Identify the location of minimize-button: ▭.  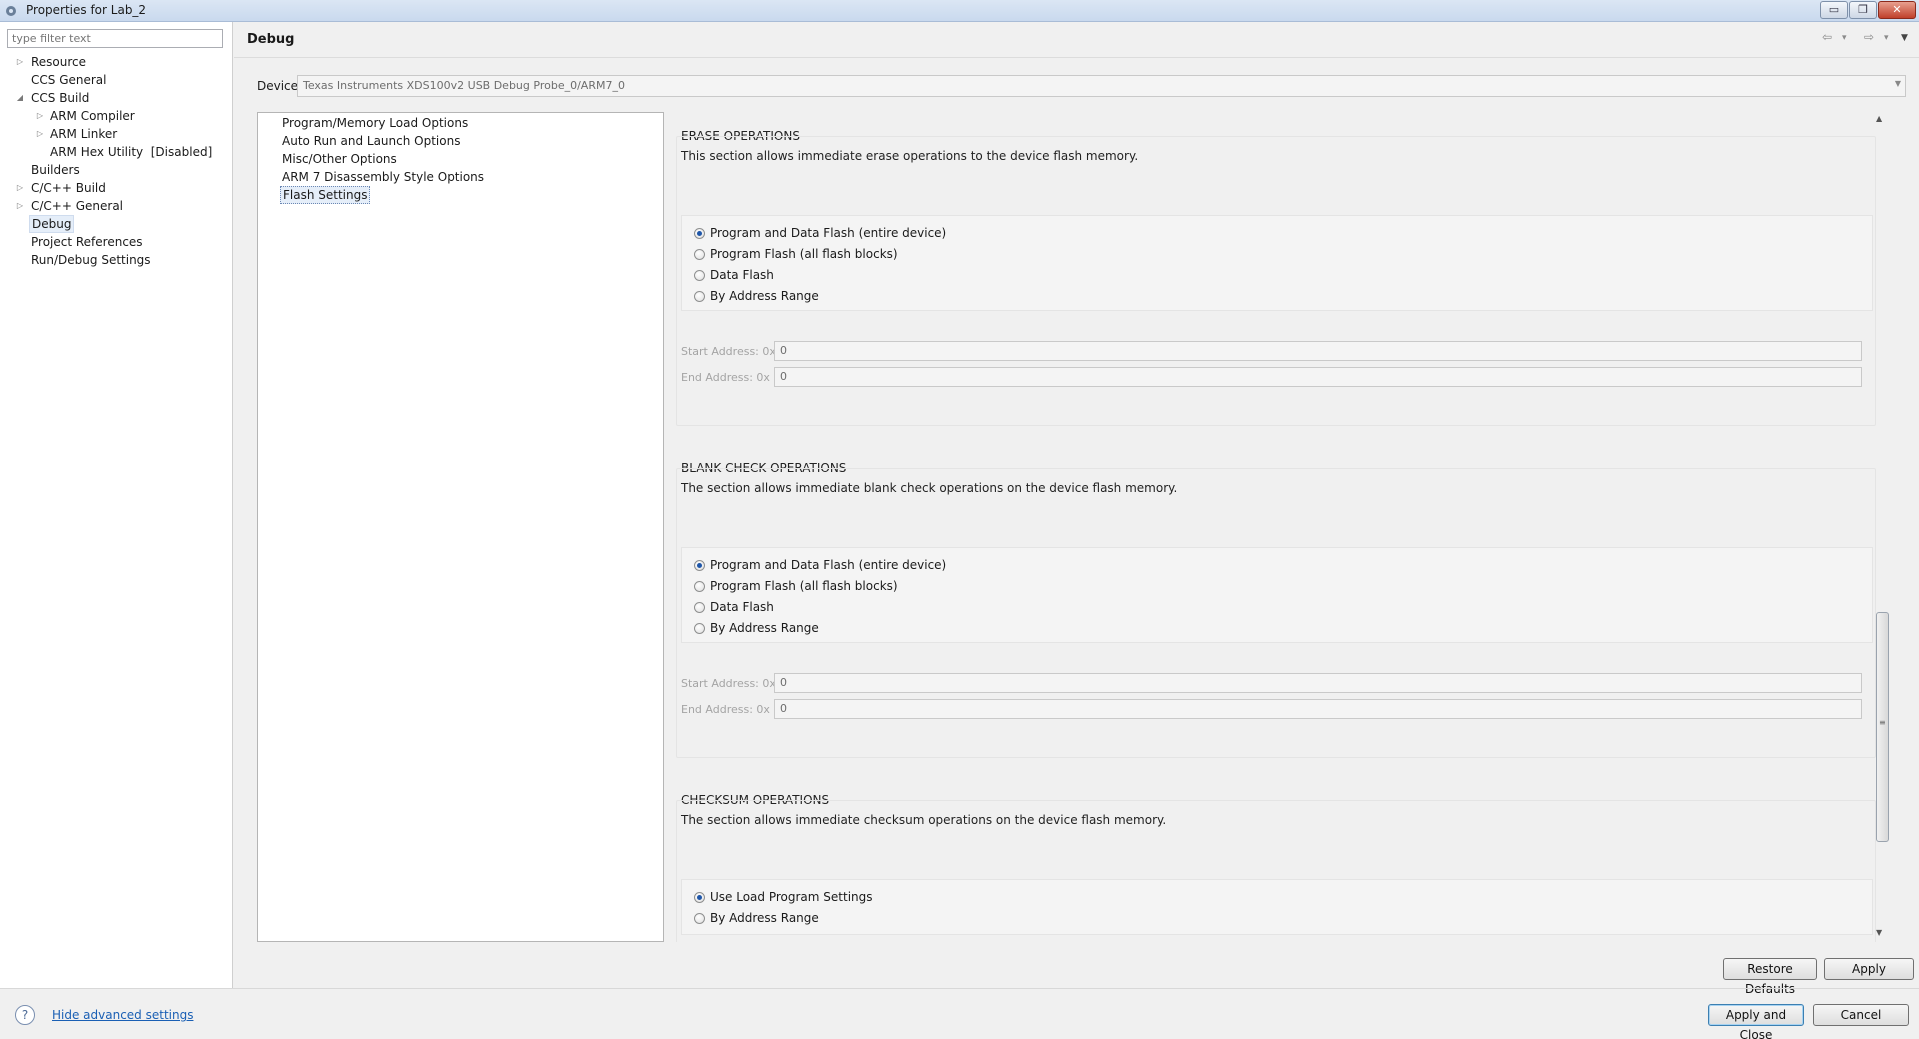
(1834, 10).